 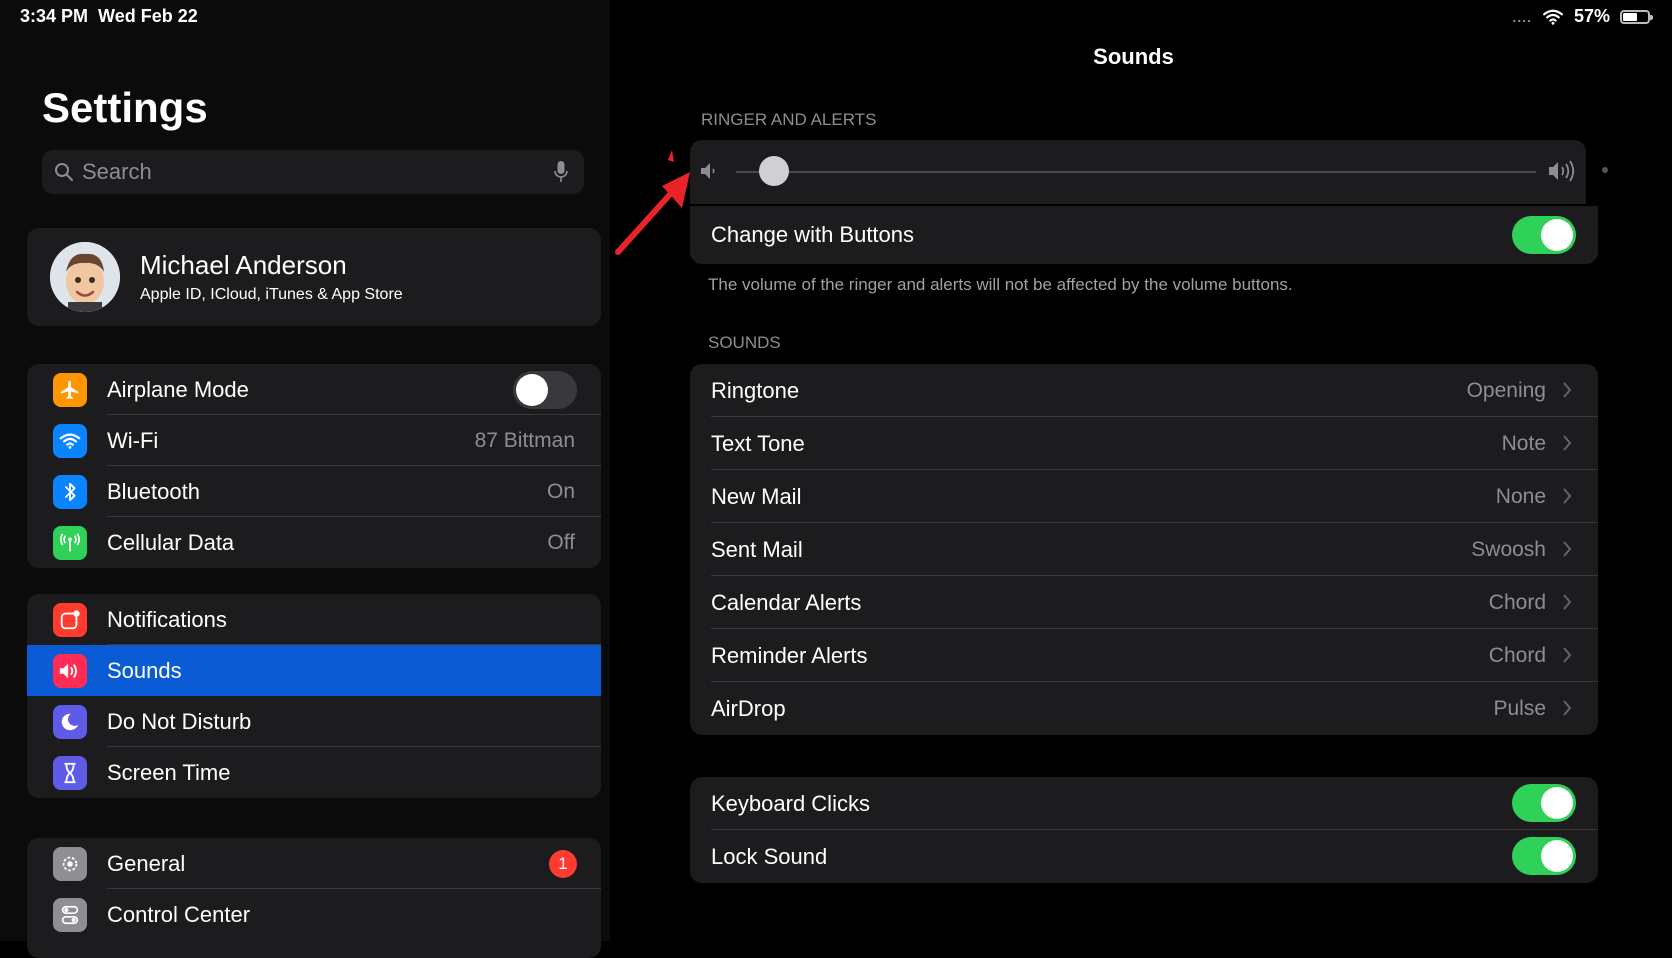 What do you see at coordinates (314, 914) in the screenshot?
I see `sidebar-item-control-center: Control Center` at bounding box center [314, 914].